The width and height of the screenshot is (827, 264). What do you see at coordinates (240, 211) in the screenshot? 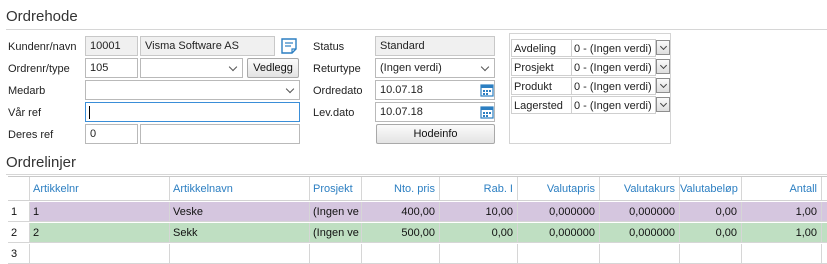
I see `cell-artikkelnavn: Veske` at bounding box center [240, 211].